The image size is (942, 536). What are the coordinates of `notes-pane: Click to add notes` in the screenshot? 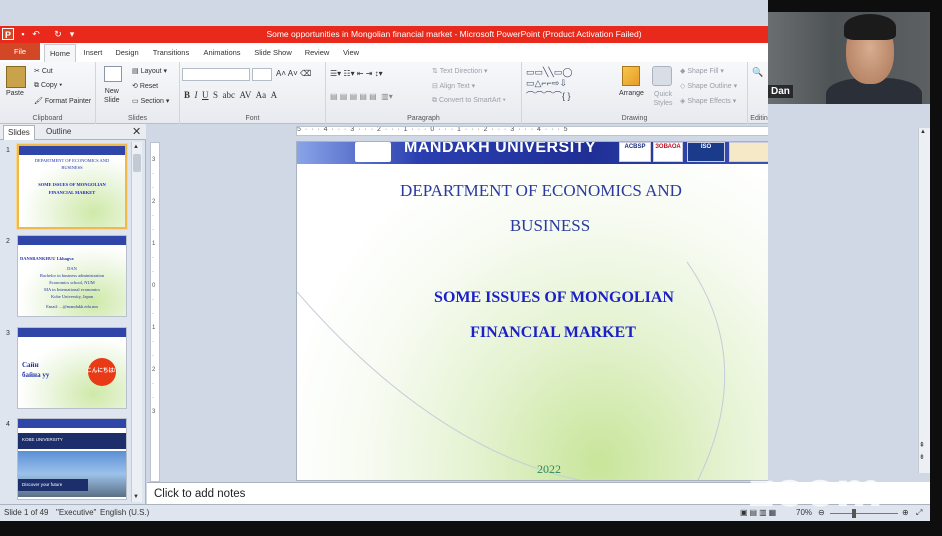 It's located at (457, 493).